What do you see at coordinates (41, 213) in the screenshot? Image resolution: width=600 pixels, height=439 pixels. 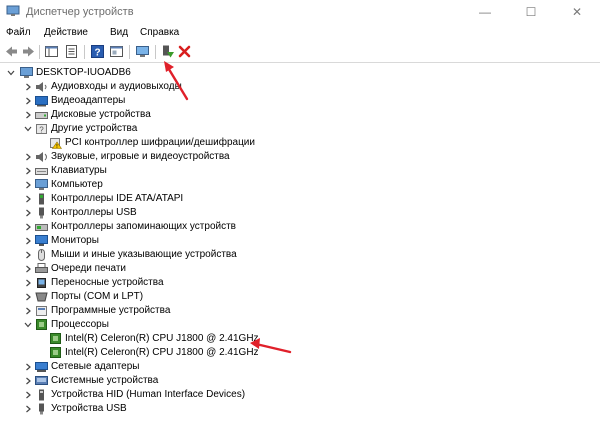 I see `usb-icon` at bounding box center [41, 213].